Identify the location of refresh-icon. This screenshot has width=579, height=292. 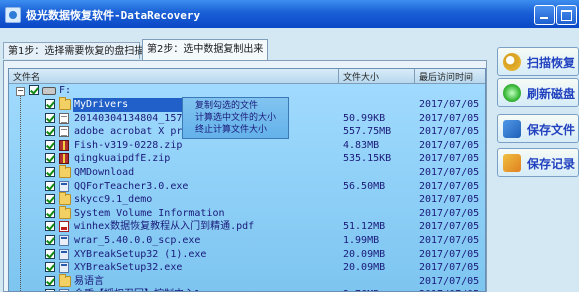
(512, 93).